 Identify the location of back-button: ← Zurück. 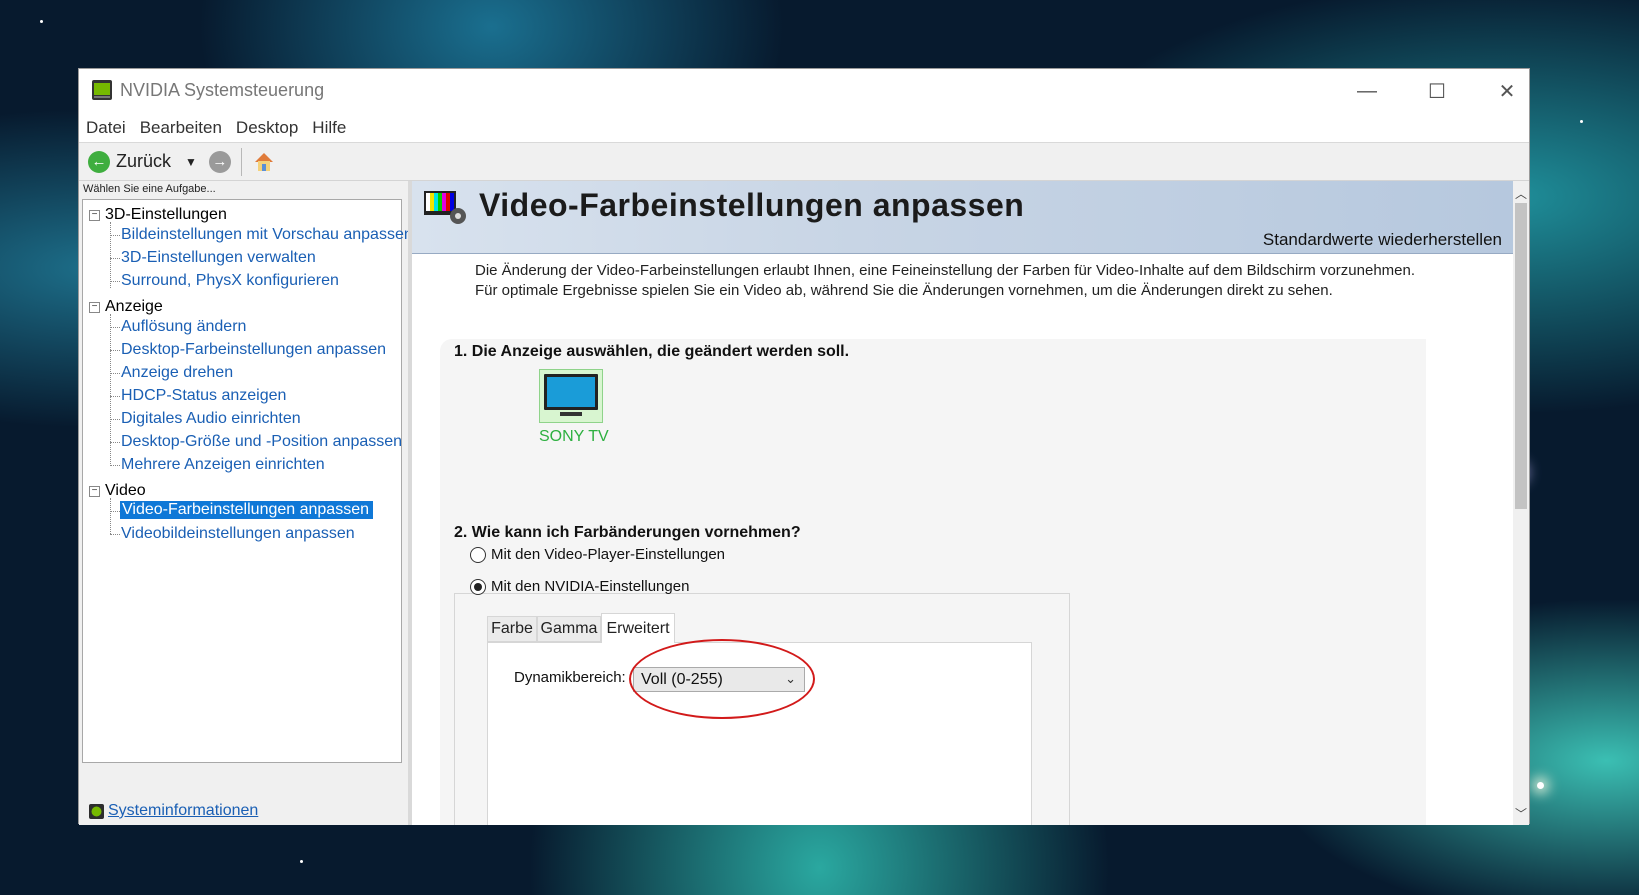
(130, 161).